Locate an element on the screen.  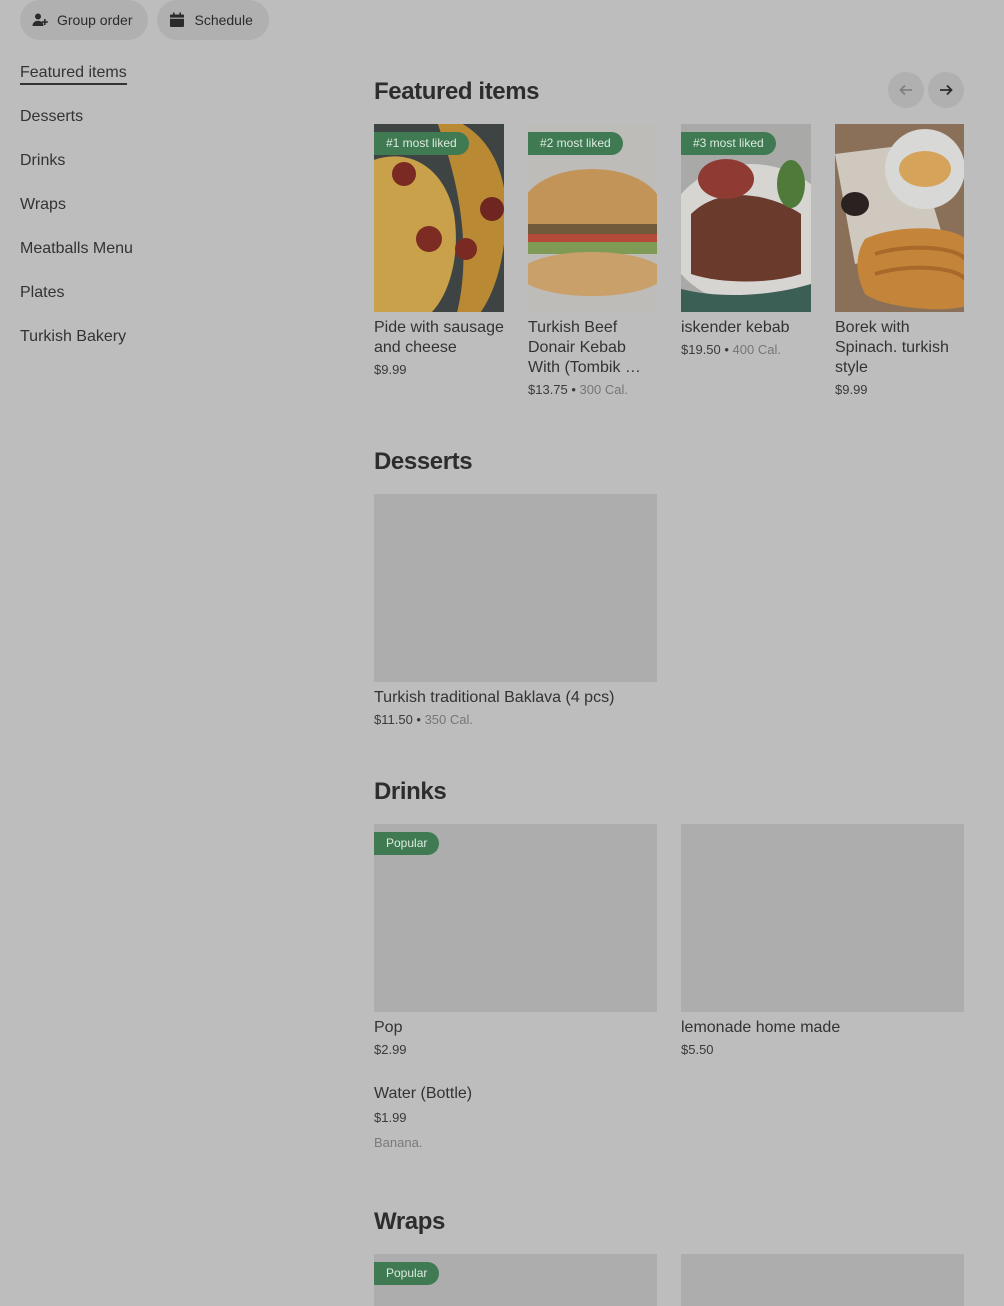
schedule-button: Schedule is located at coordinates (213, 20).